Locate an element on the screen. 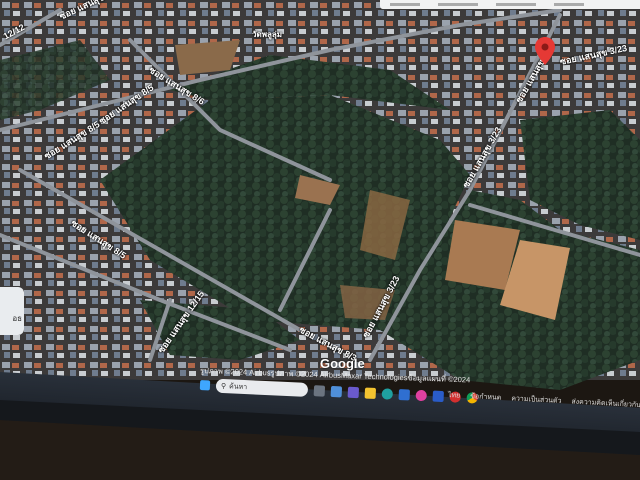 The image size is (640, 480). location-pin-icon is located at coordinates (545, 51).